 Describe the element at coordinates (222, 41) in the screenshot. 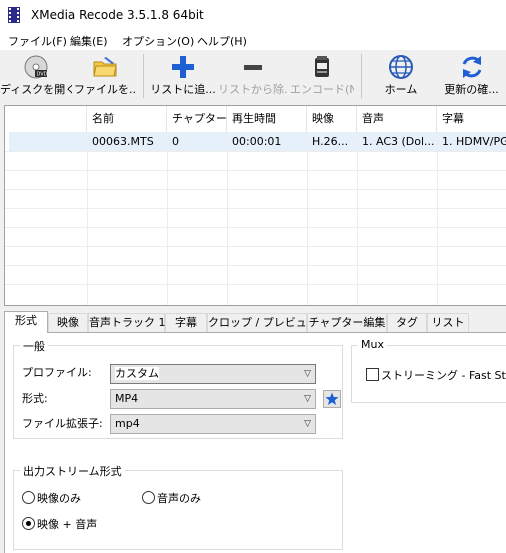

I see `menu-help: ヘルプ(H)` at that location.